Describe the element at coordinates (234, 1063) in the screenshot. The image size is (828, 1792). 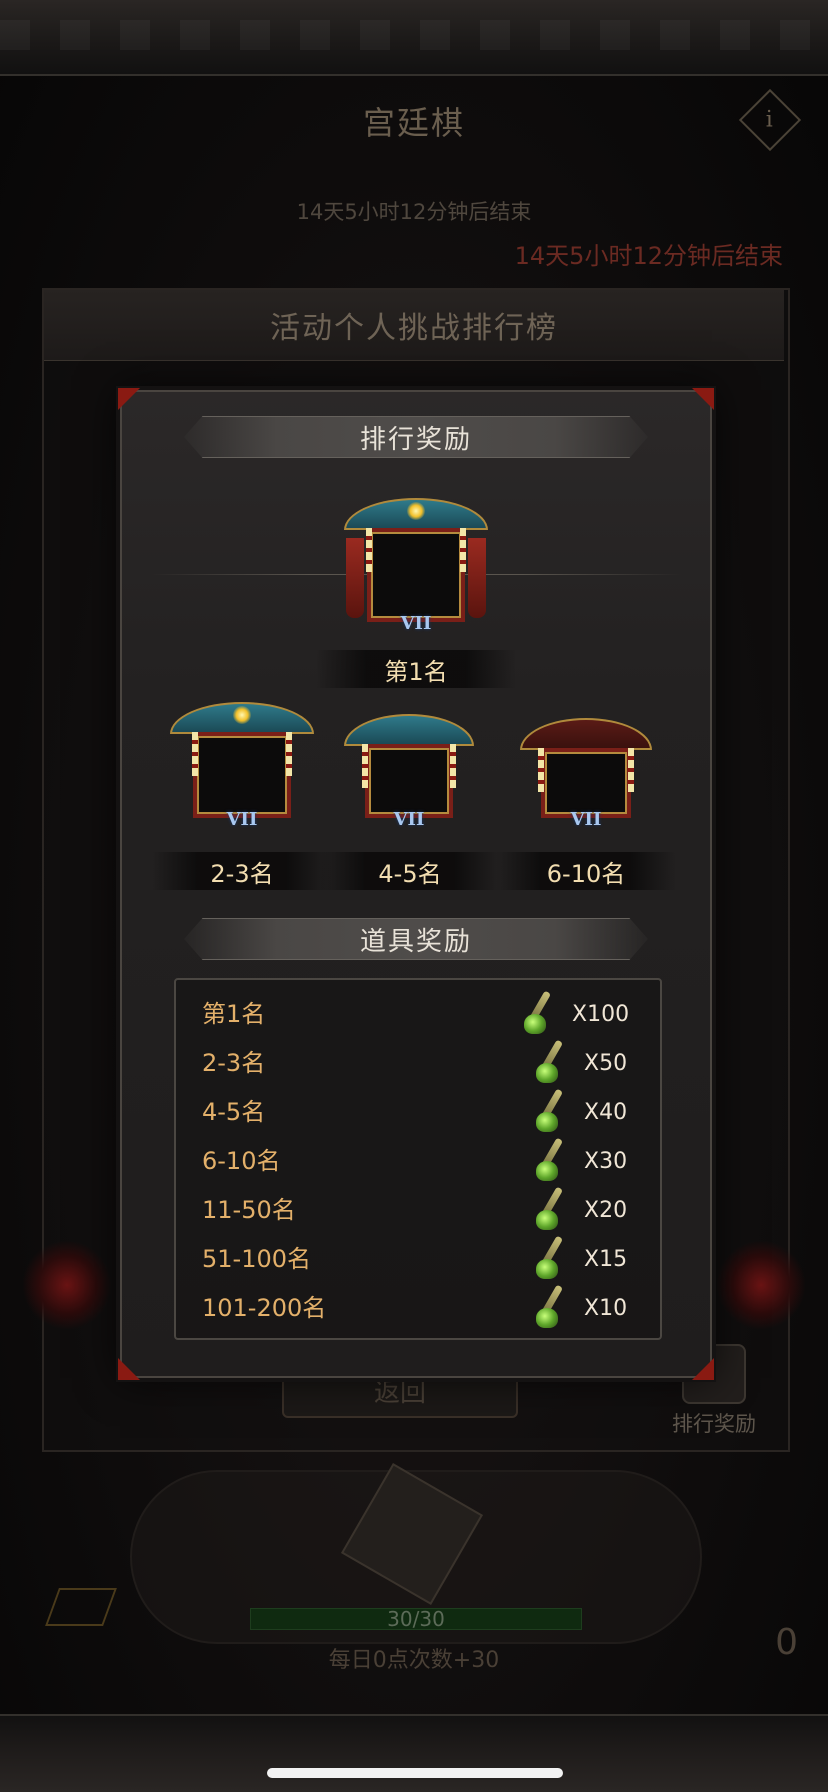
I see `item-rank: 2-3名` at that location.